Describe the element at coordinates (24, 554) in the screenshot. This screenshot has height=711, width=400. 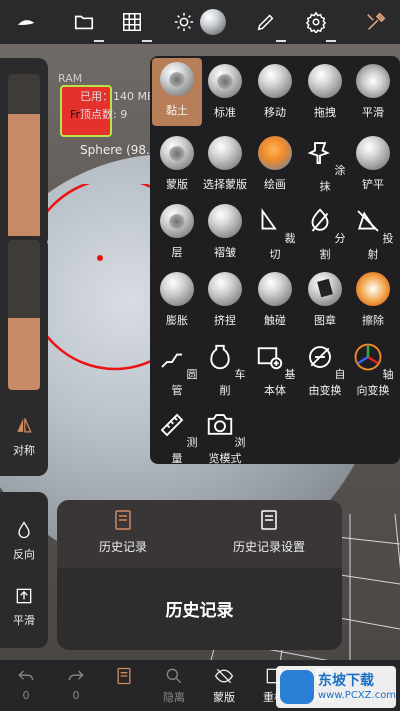
I see `invert-label: 反向` at that location.